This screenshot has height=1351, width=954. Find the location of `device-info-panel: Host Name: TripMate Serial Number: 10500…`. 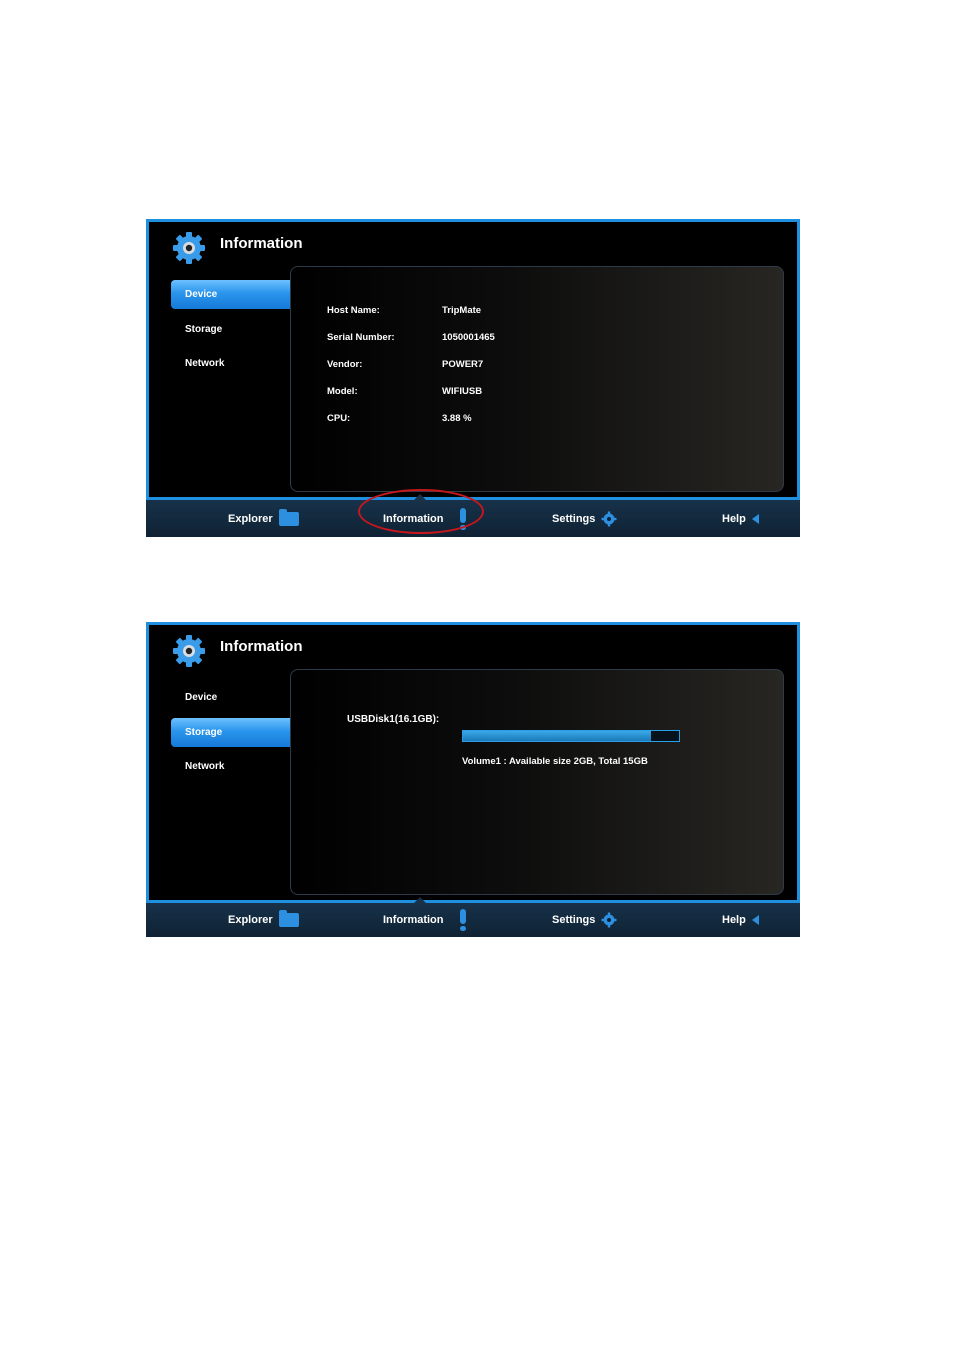

device-info-panel: Host Name: TripMate Serial Number: 10500… is located at coordinates (537, 379).